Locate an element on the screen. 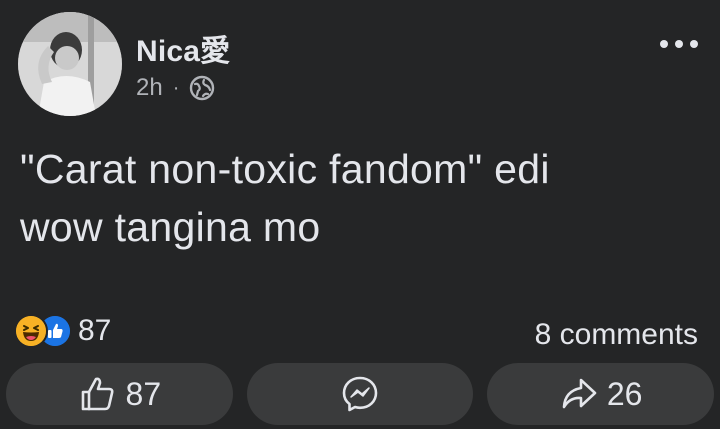 The height and width of the screenshot is (429, 720). like-button: 87 is located at coordinates (119, 394).